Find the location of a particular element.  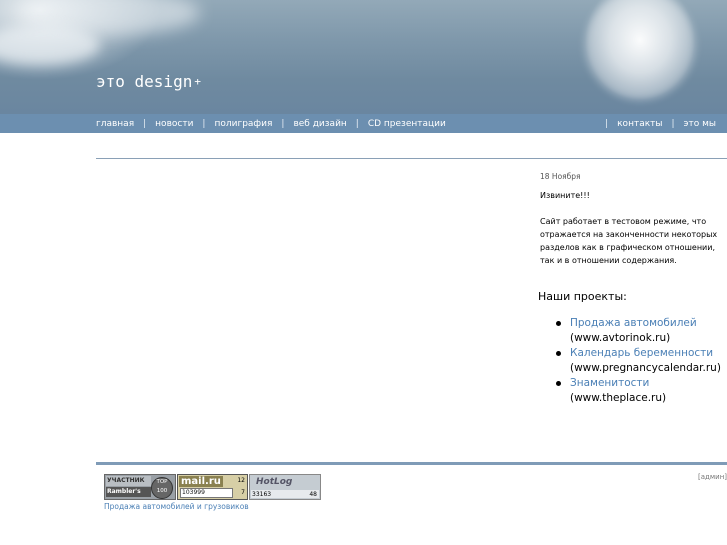

nav-item-news: новости is located at coordinates (174, 124).